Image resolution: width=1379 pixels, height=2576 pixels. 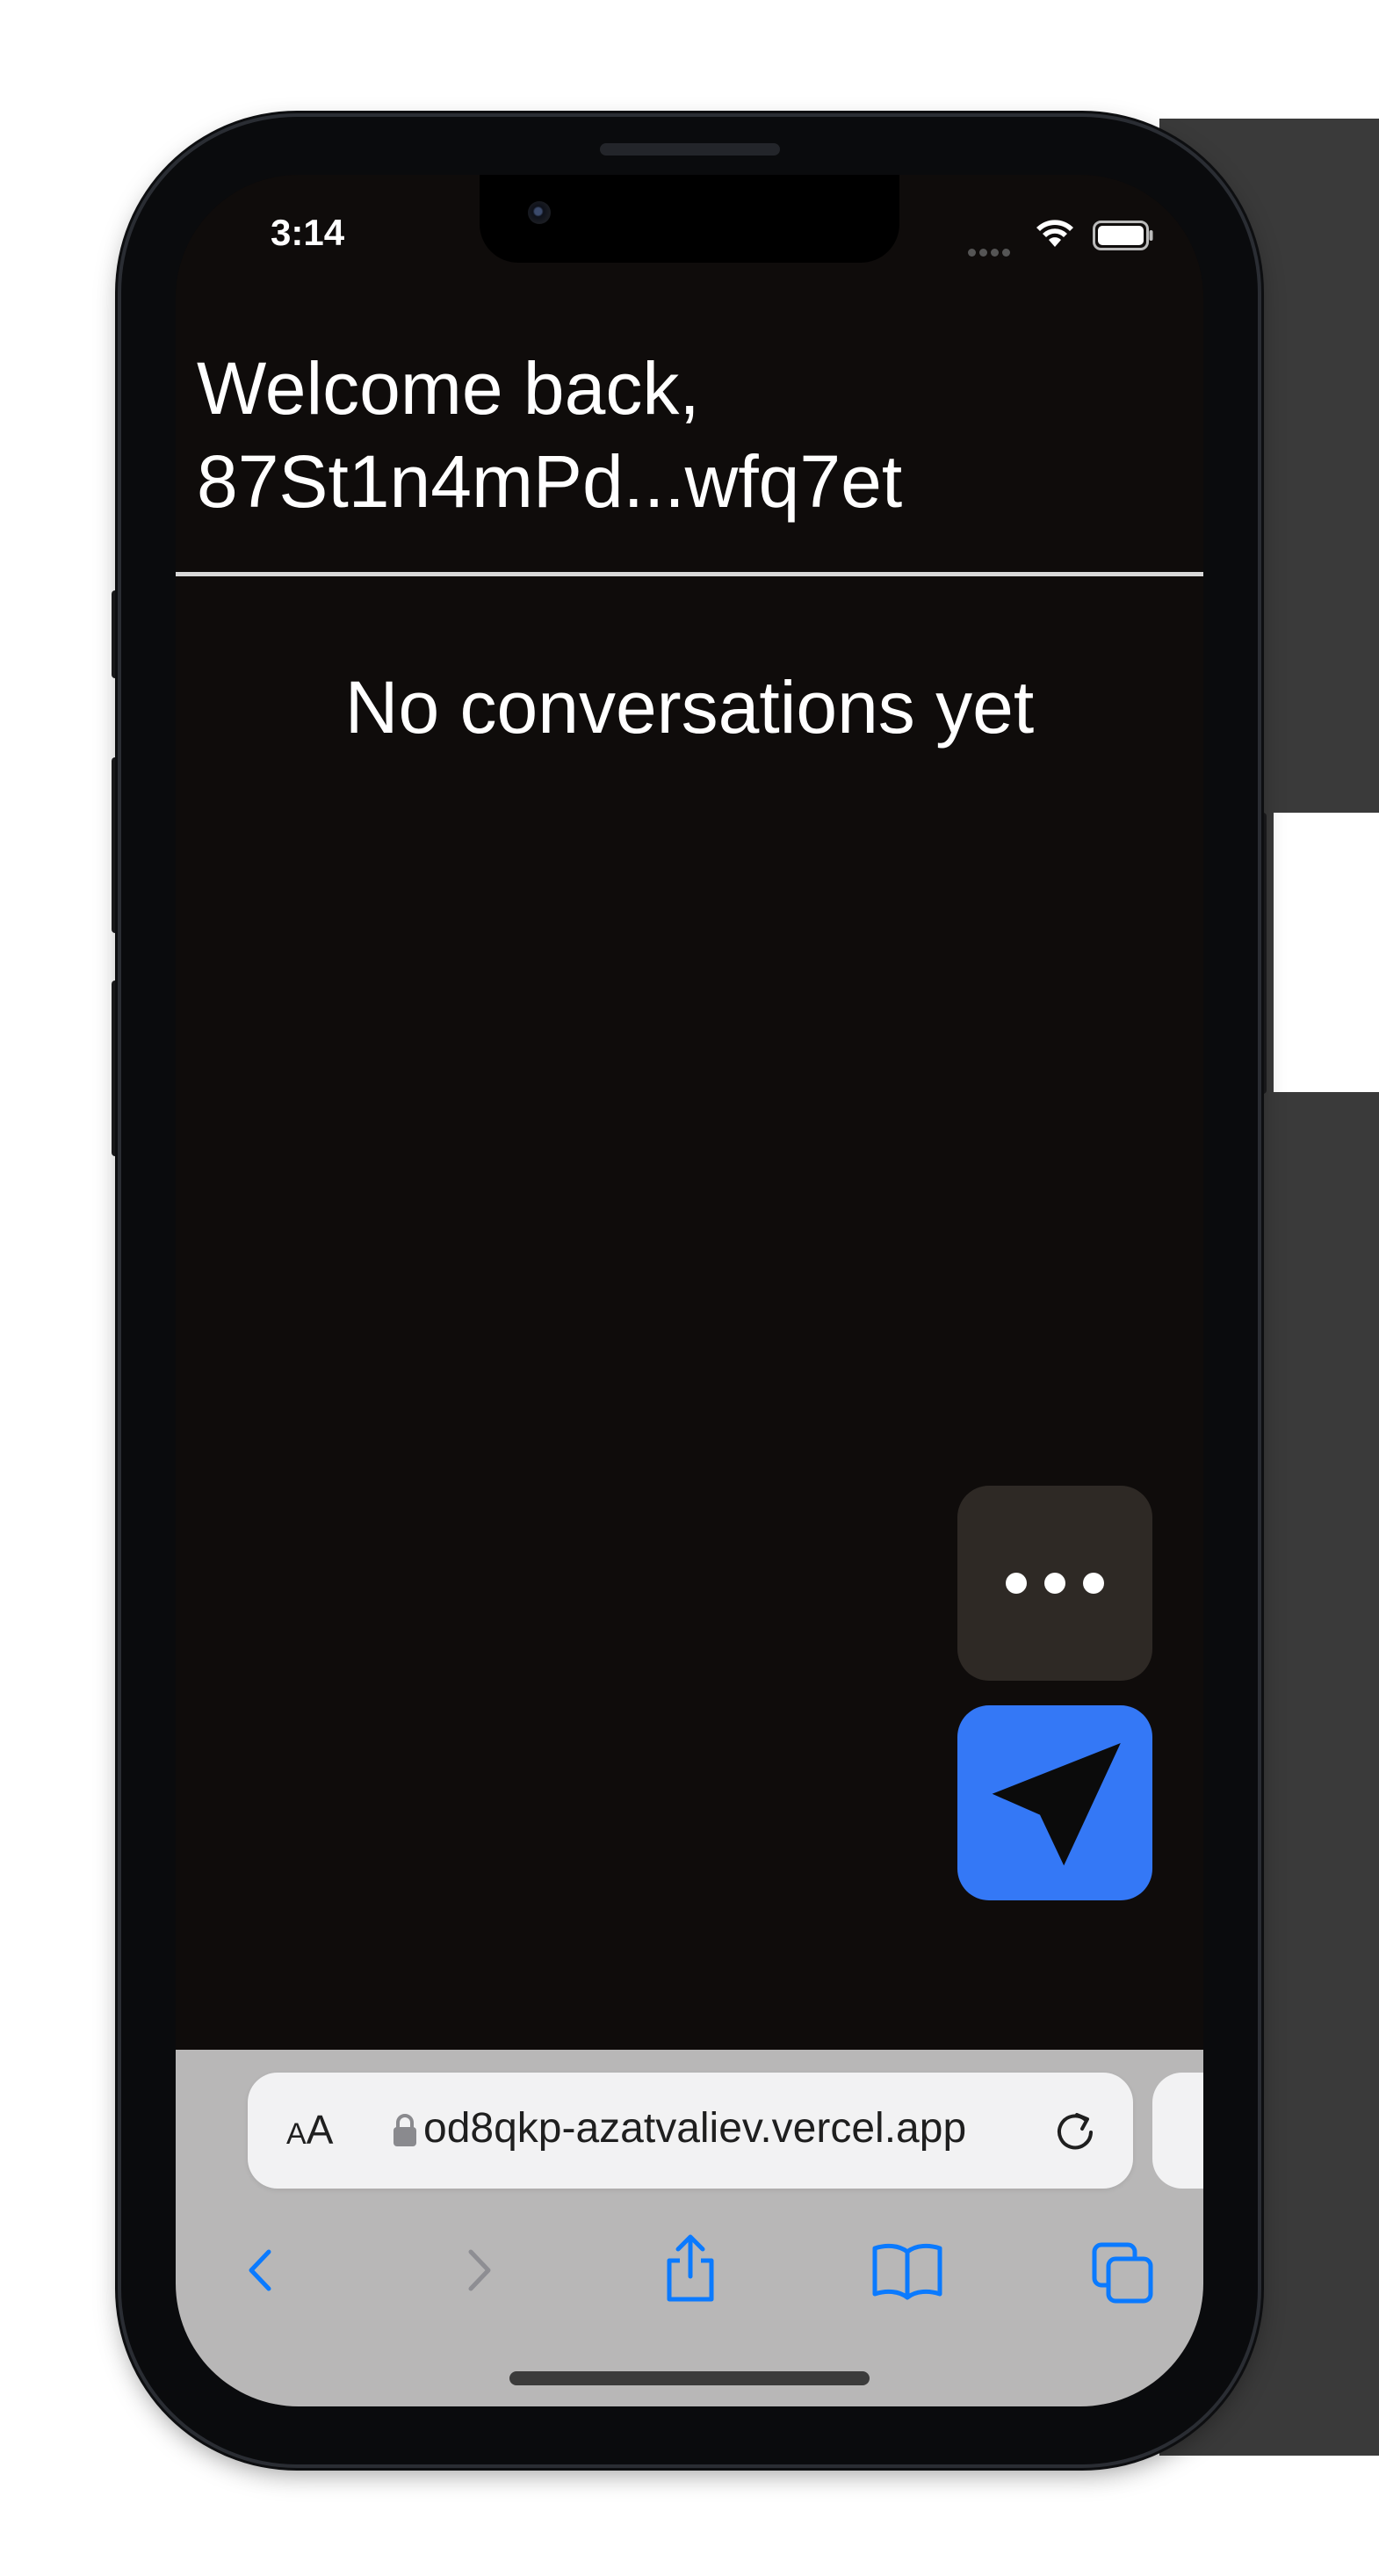 I want to click on front-camera, so click(x=539, y=212).